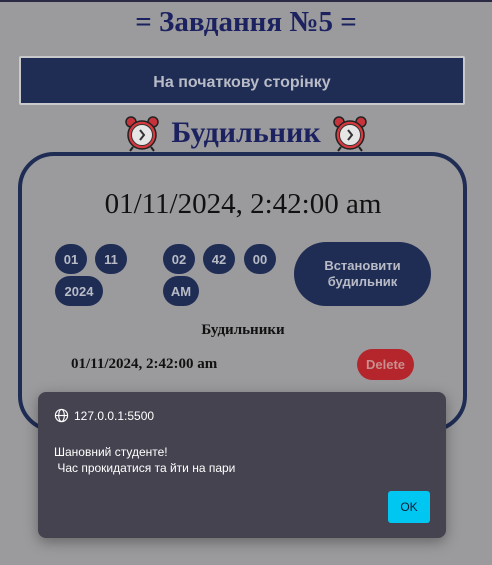 This screenshot has width=492, height=565. I want to click on dialog-message-line2: Час прокидатися та йти на пари, so click(145, 468).